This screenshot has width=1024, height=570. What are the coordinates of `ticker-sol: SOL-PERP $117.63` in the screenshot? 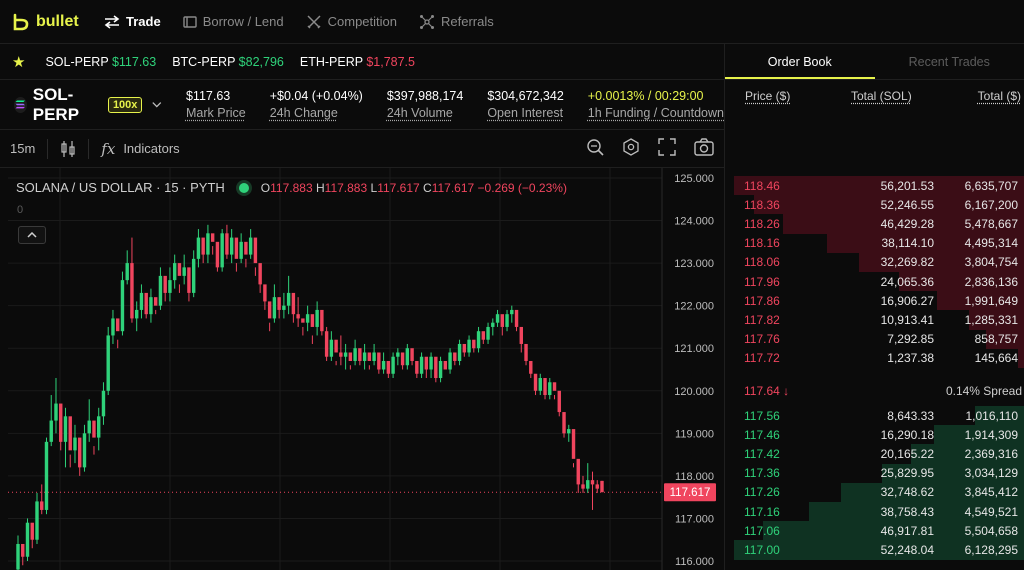 It's located at (100, 62).